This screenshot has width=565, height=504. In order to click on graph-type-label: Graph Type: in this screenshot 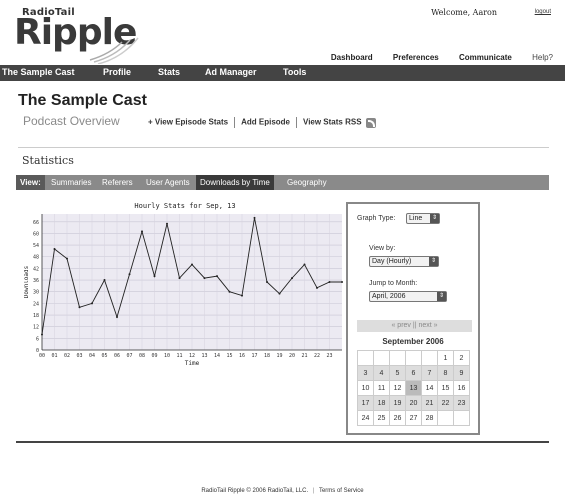, I will do `click(376, 218)`.